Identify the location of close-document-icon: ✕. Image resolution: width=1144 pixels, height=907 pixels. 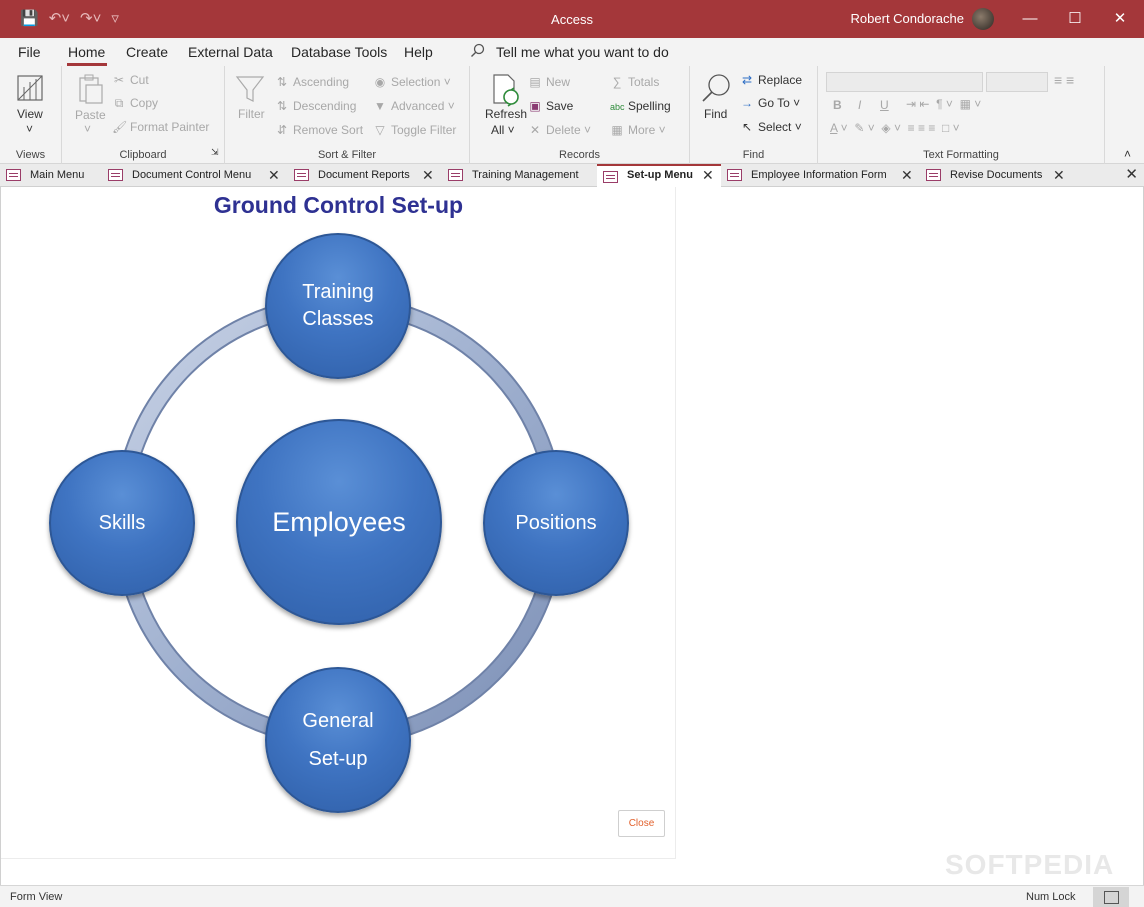
(1131, 174).